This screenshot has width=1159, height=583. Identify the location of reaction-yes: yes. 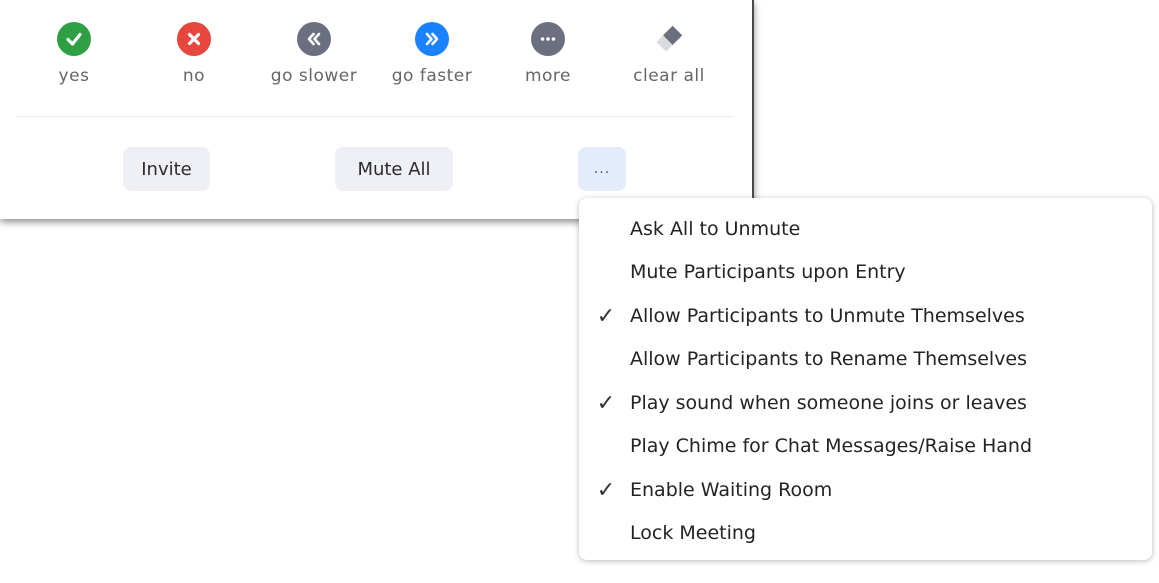
(74, 54).